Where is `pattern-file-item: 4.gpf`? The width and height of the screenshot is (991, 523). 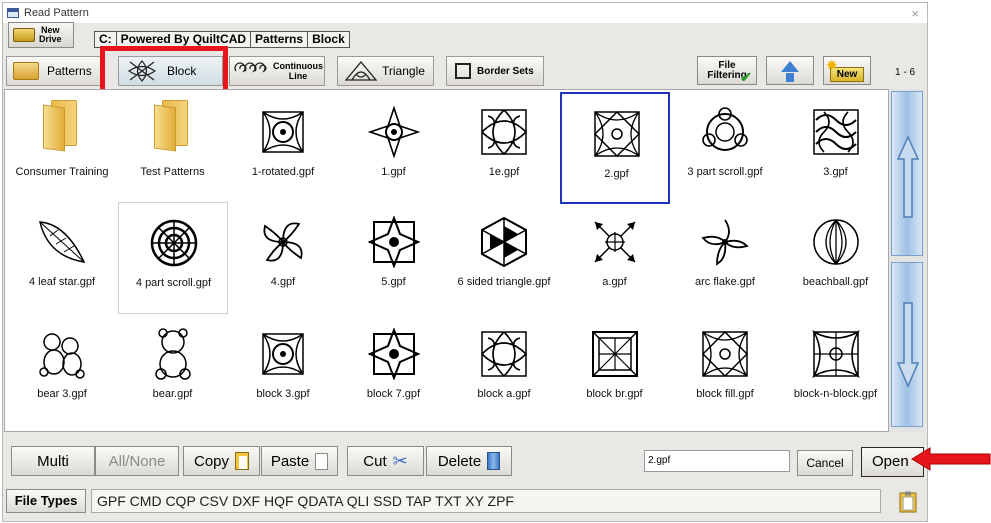
pattern-file-item: 4.gpf is located at coordinates (283, 258).